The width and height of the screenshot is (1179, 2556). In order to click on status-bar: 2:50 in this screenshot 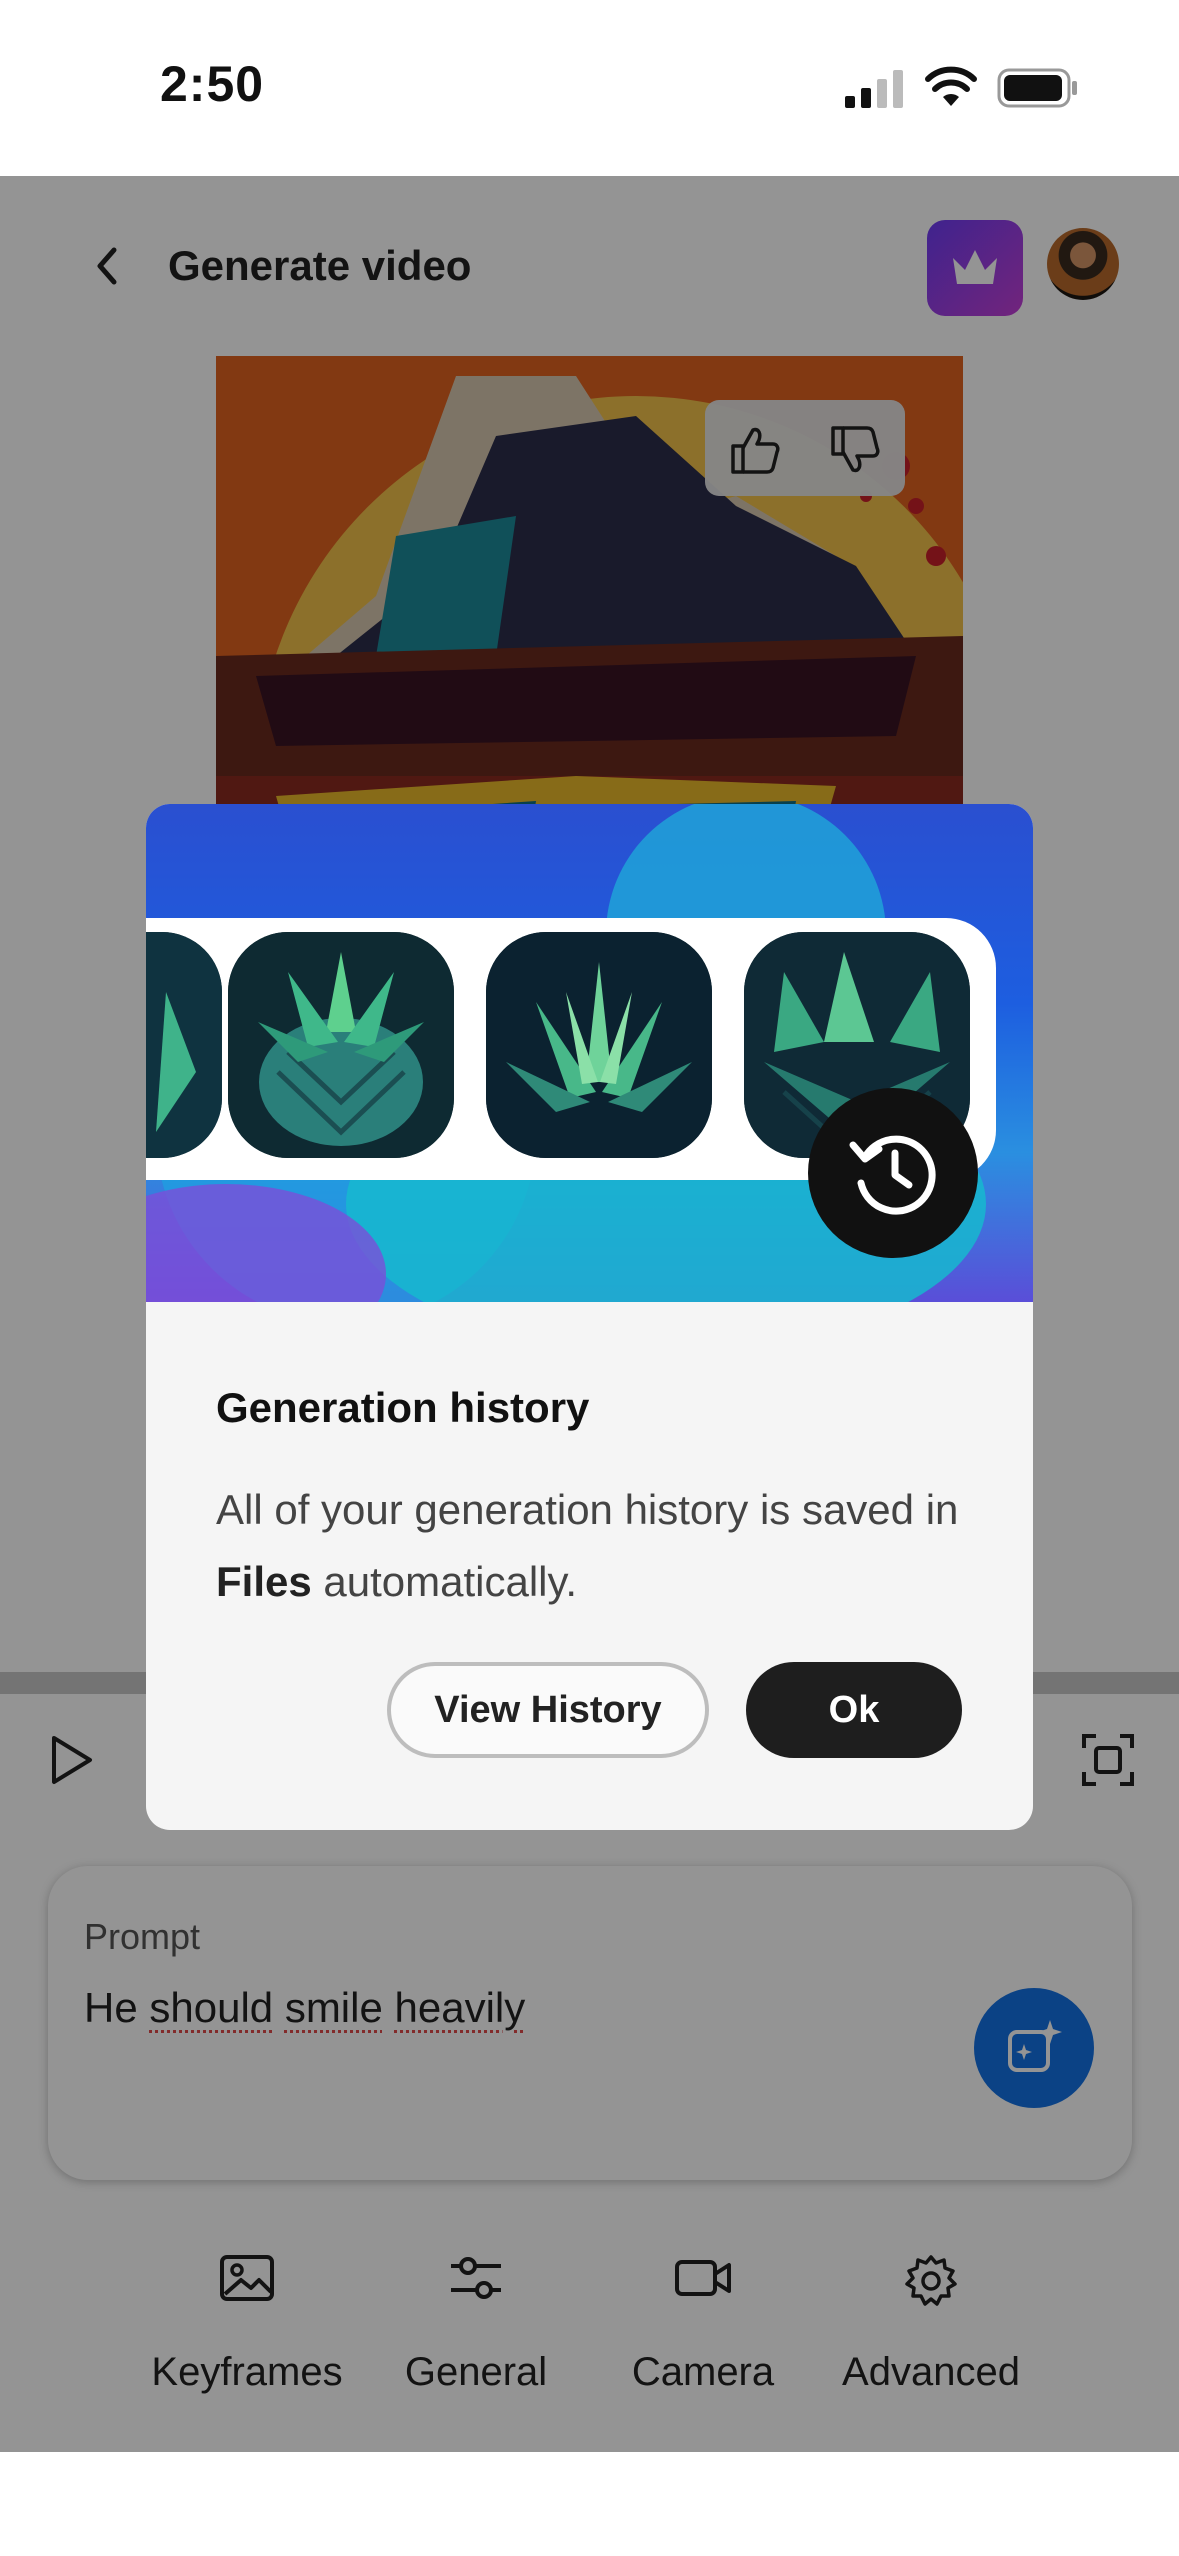, I will do `click(589, 88)`.